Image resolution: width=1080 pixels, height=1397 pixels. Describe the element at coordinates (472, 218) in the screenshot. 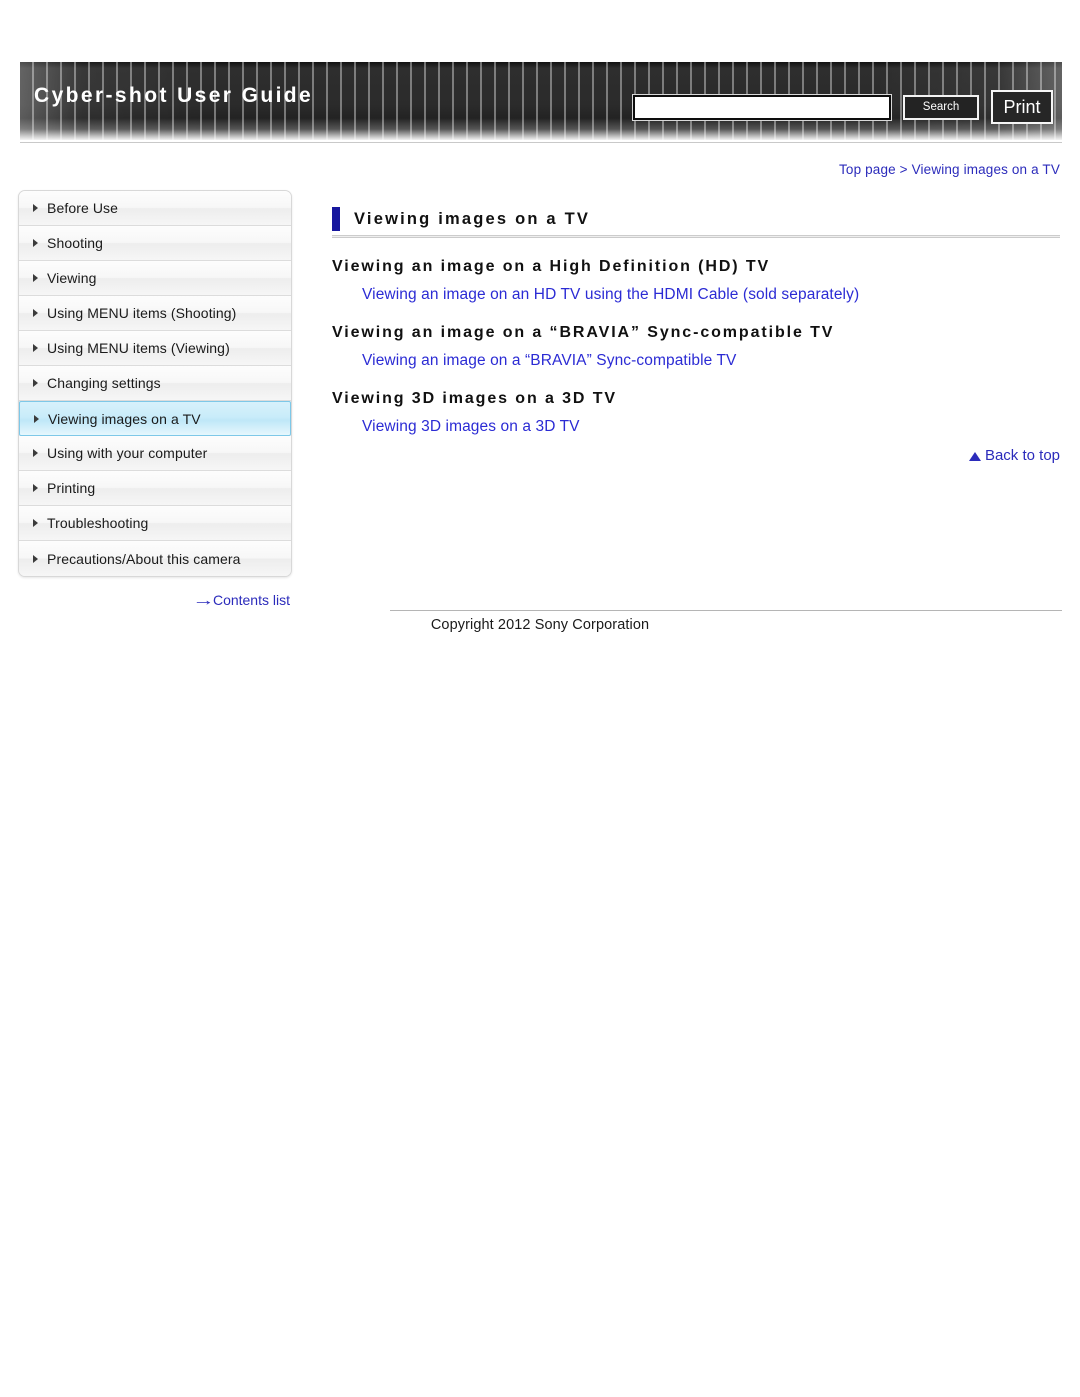

I see `page-title: Viewing images on a TV` at that location.